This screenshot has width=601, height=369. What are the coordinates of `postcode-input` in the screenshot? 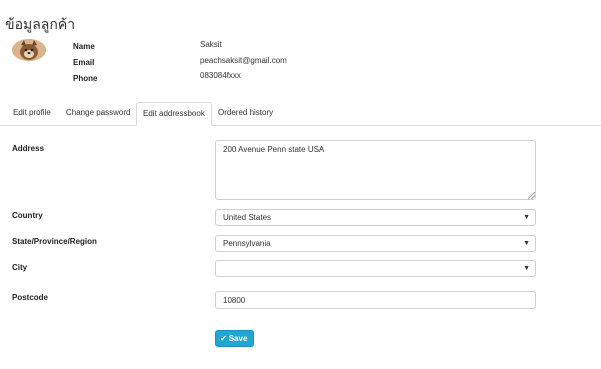 It's located at (375, 300).